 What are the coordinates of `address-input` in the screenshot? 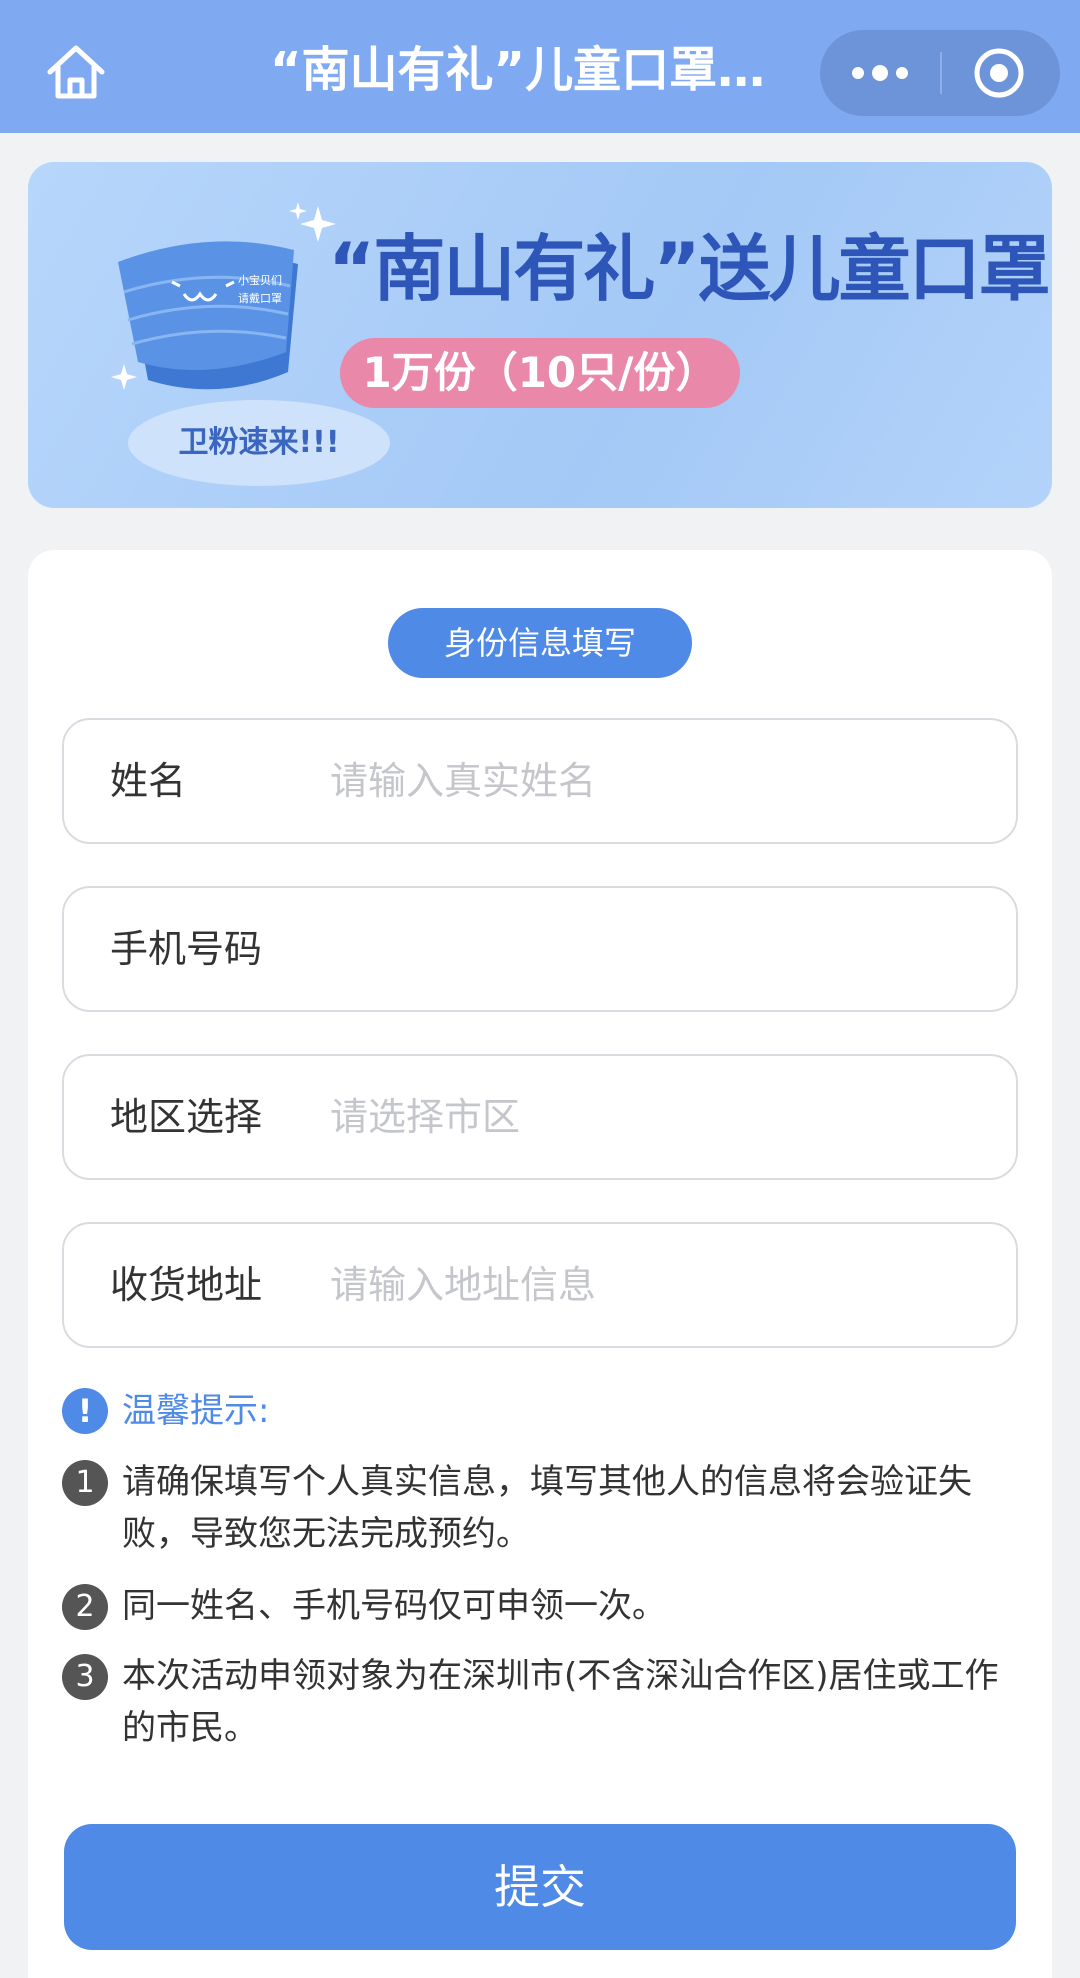 It's located at (660, 1285).